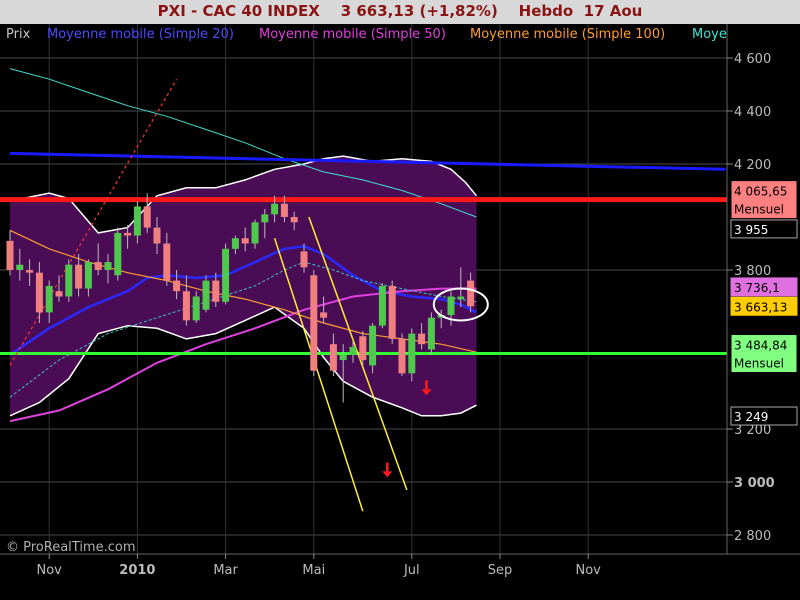 The image size is (800, 600). What do you see at coordinates (500, 570) in the screenshot?
I see `x-tick-label: Sep` at bounding box center [500, 570].